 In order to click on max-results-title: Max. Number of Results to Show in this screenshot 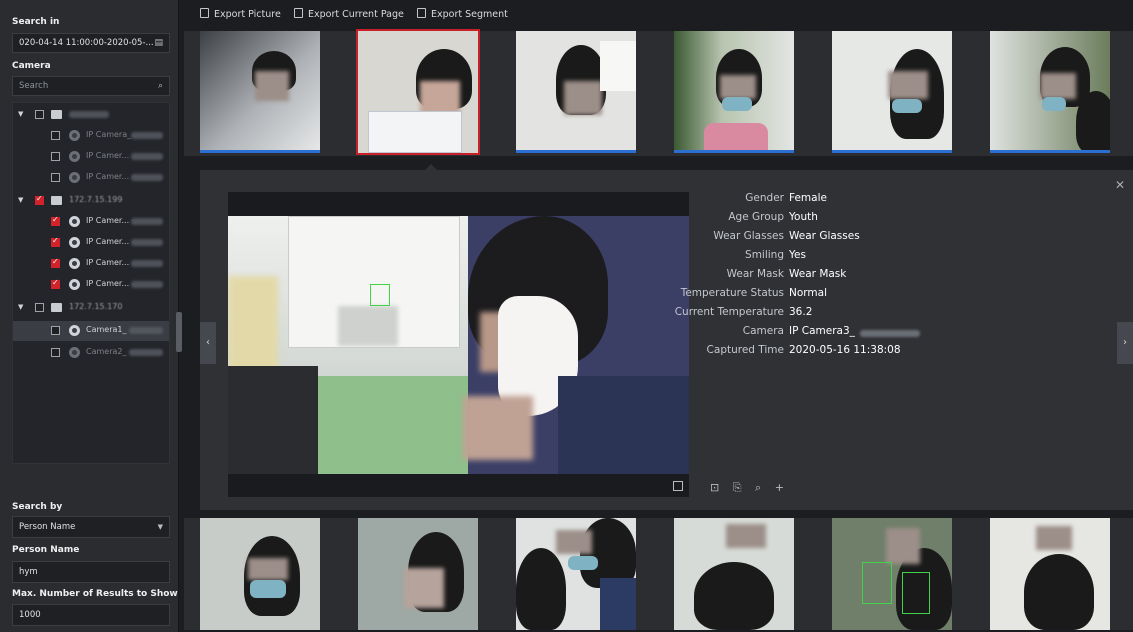, I will do `click(95, 594)`.